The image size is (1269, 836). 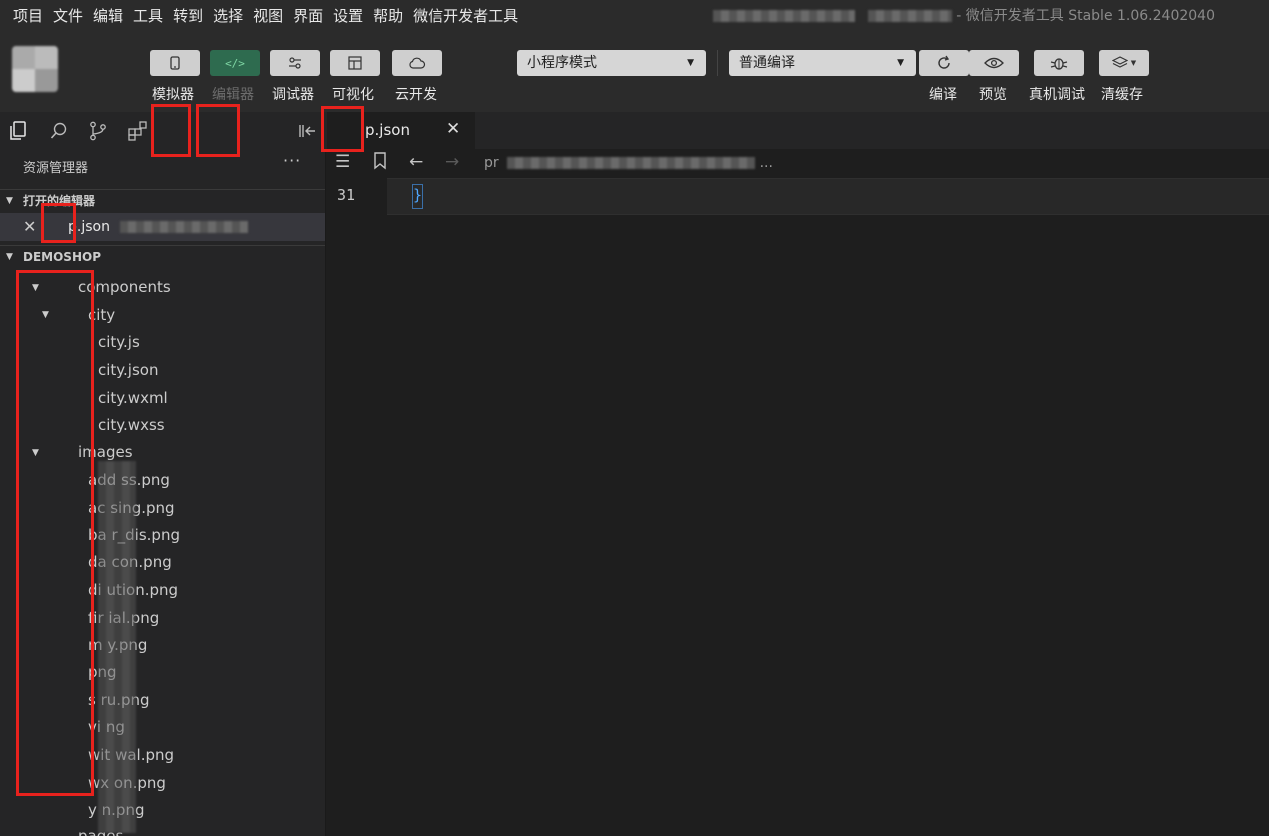 What do you see at coordinates (228, 16) in the screenshot?
I see `menu-select: 选择` at bounding box center [228, 16].